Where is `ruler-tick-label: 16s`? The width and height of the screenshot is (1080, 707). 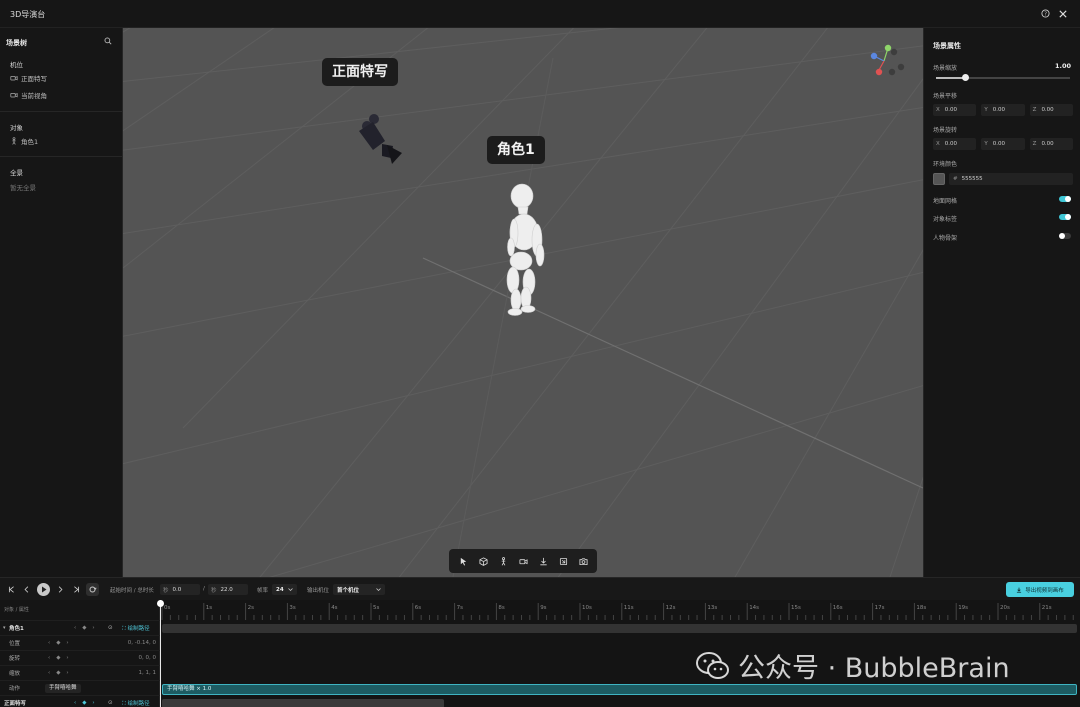
ruler-tick-label: 16s is located at coordinates (837, 608).